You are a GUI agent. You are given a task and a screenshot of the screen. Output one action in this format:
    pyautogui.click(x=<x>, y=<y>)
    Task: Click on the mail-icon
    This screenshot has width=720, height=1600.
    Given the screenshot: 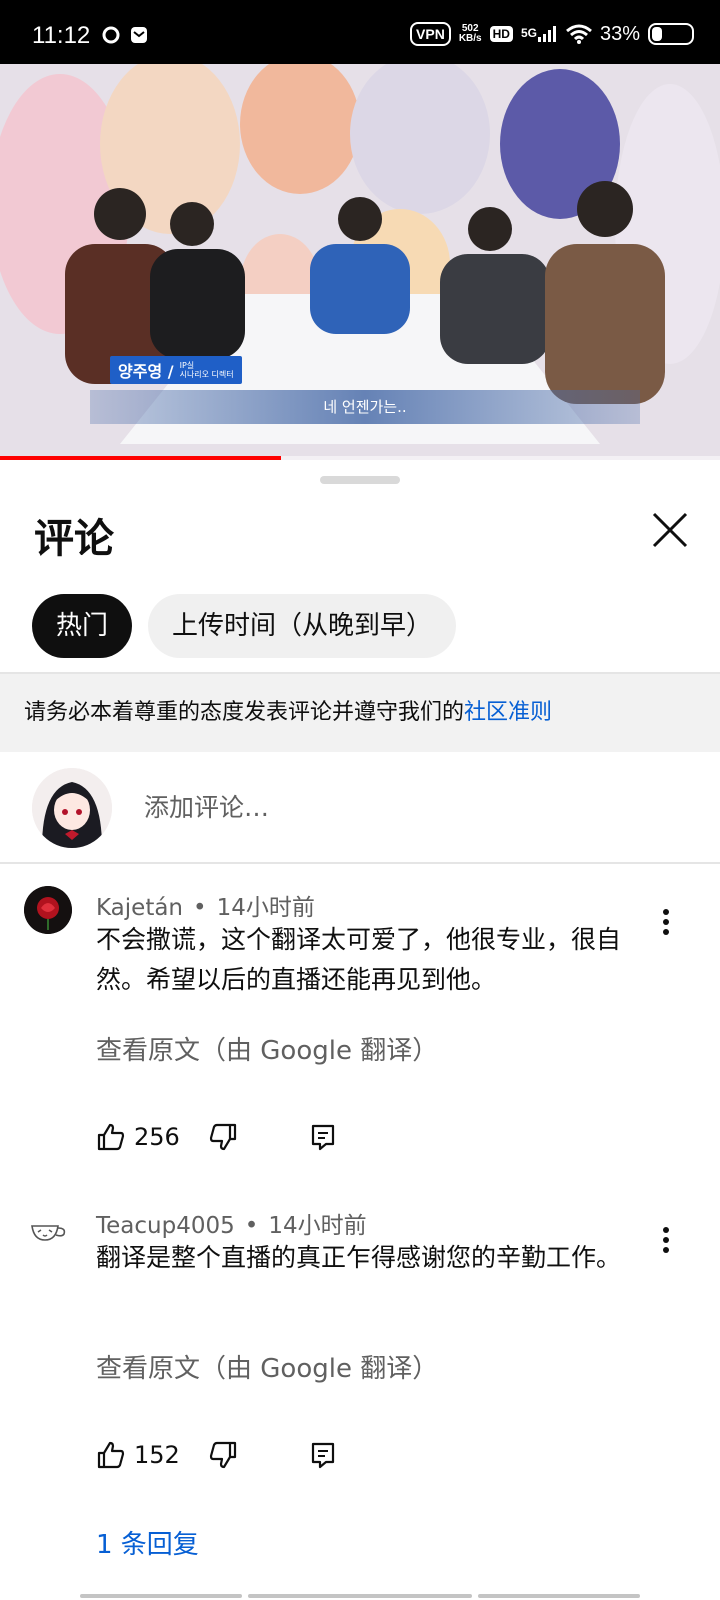 What is the action you would take?
    pyautogui.click(x=139, y=35)
    